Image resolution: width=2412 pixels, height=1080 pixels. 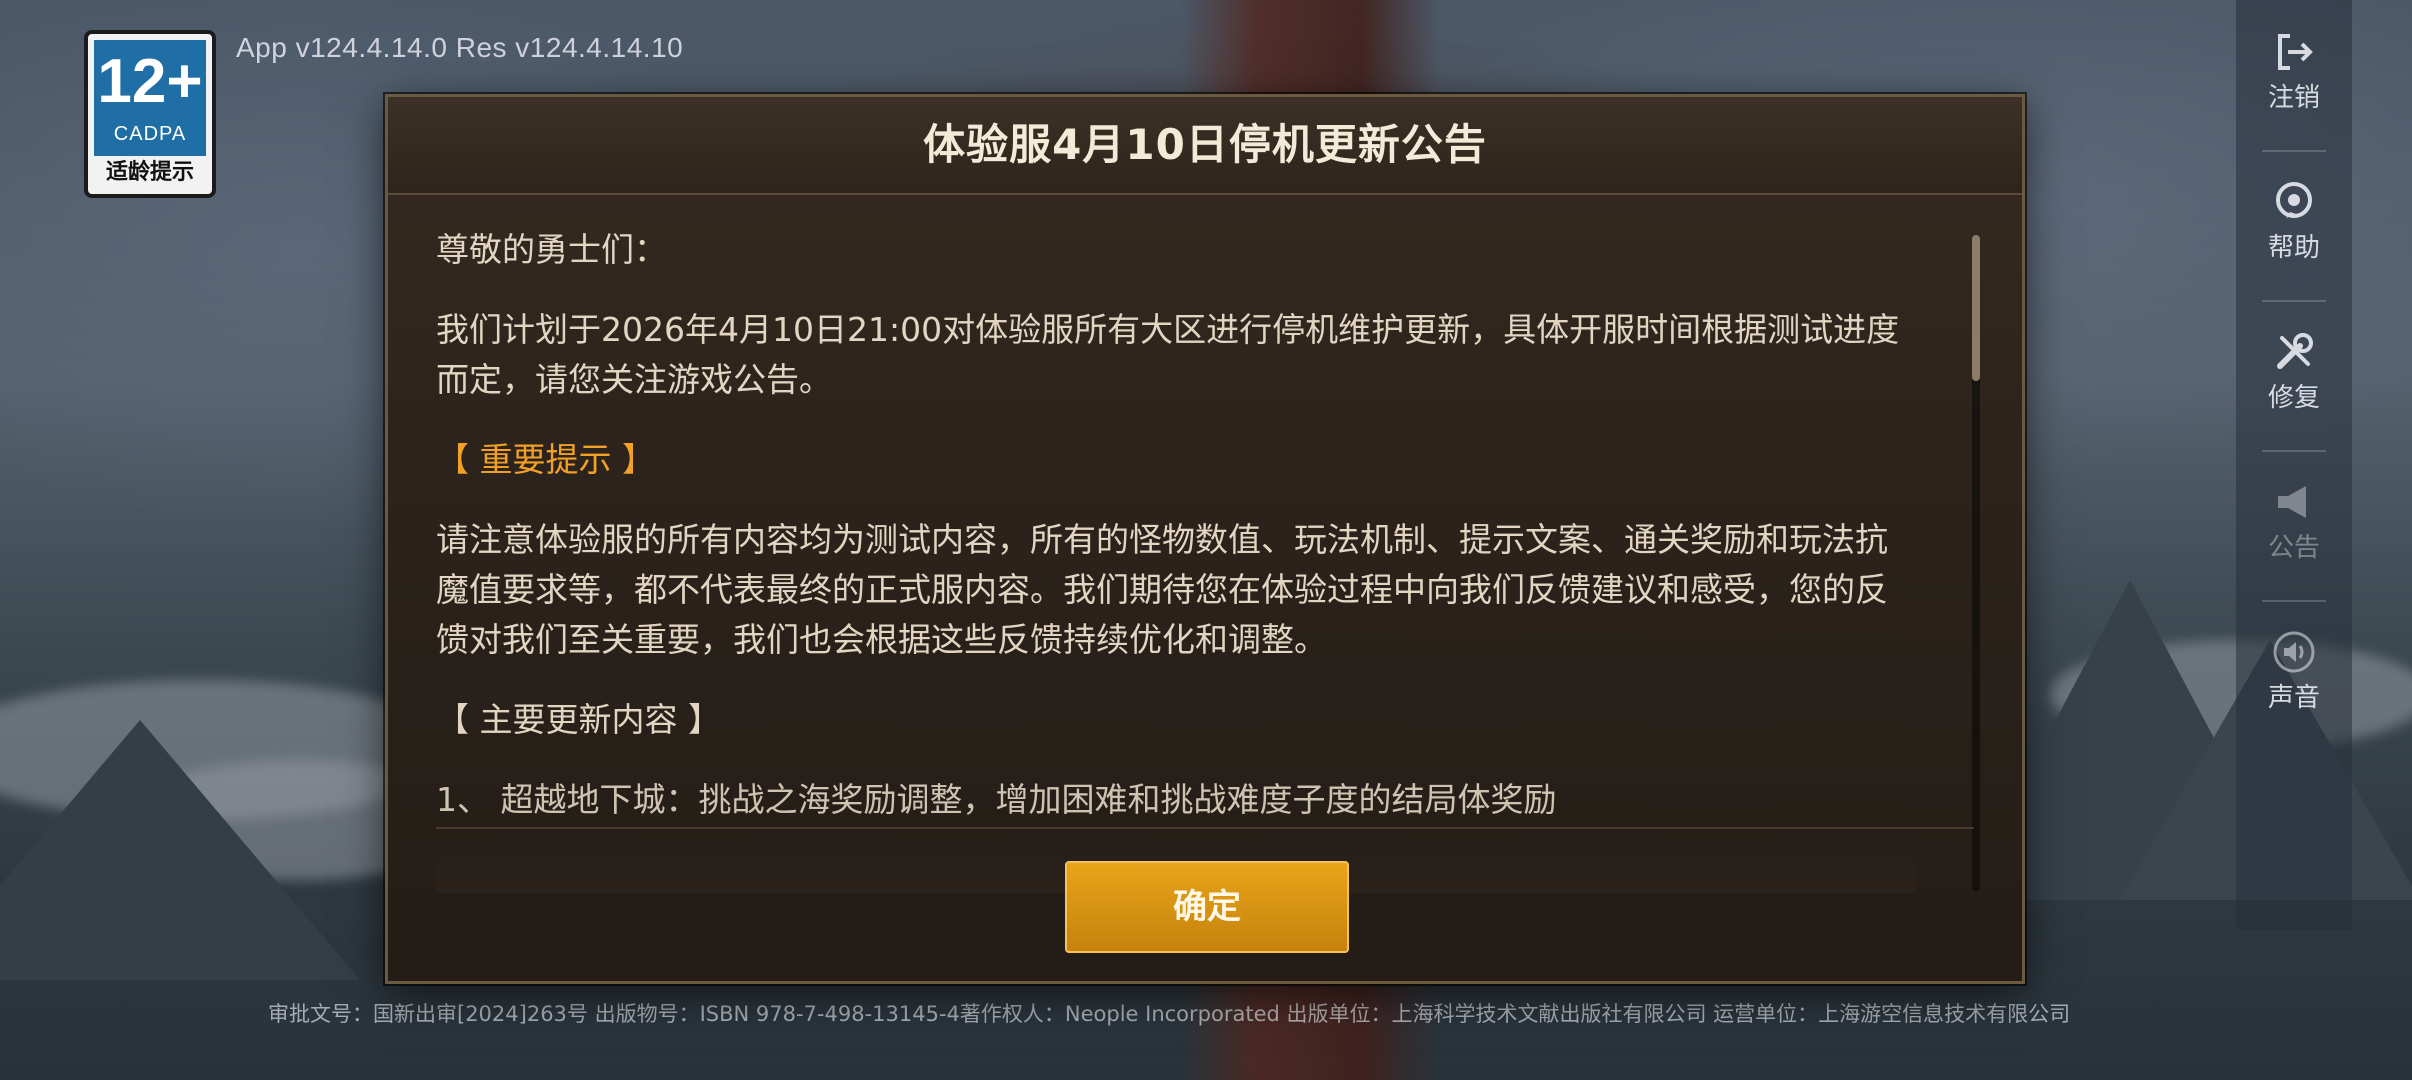 I want to click on dialog-divider, so click(x=1205, y=828).